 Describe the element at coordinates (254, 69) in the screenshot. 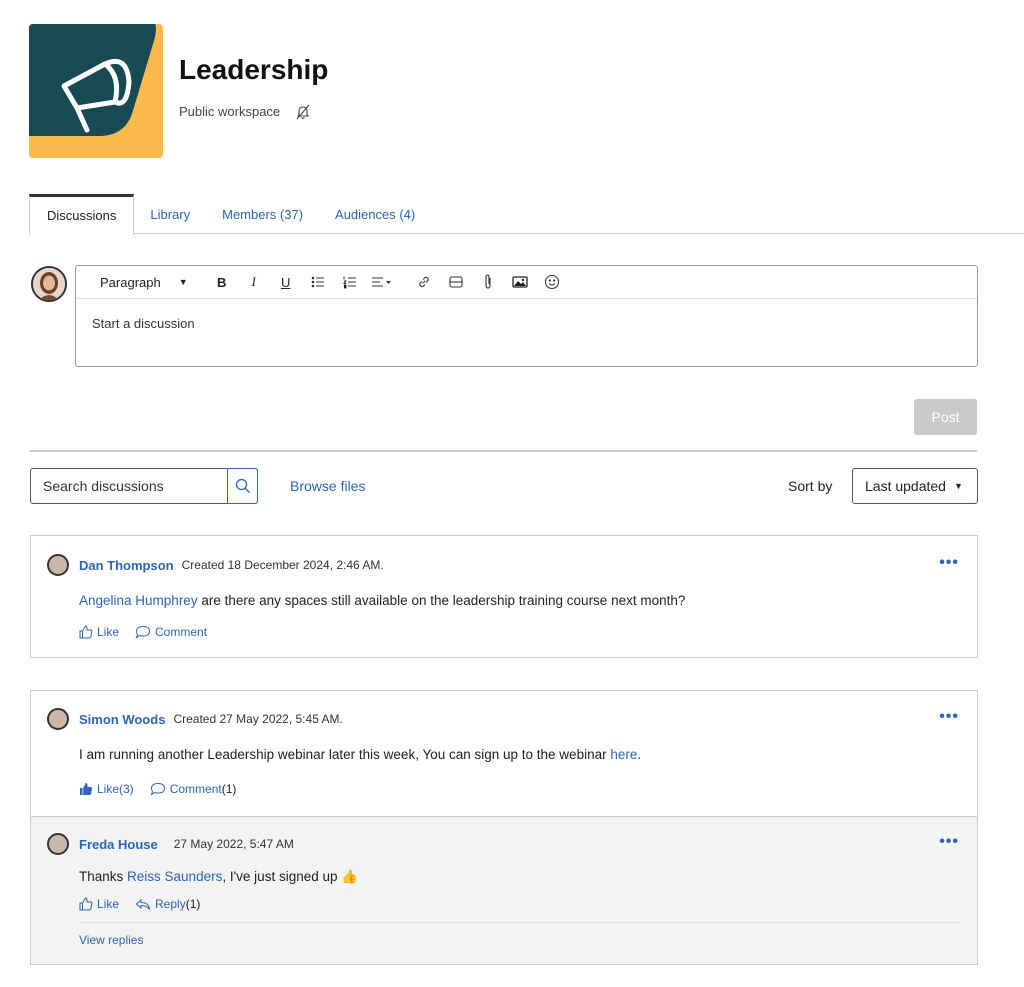

I see `workspace-title: Leadership` at that location.